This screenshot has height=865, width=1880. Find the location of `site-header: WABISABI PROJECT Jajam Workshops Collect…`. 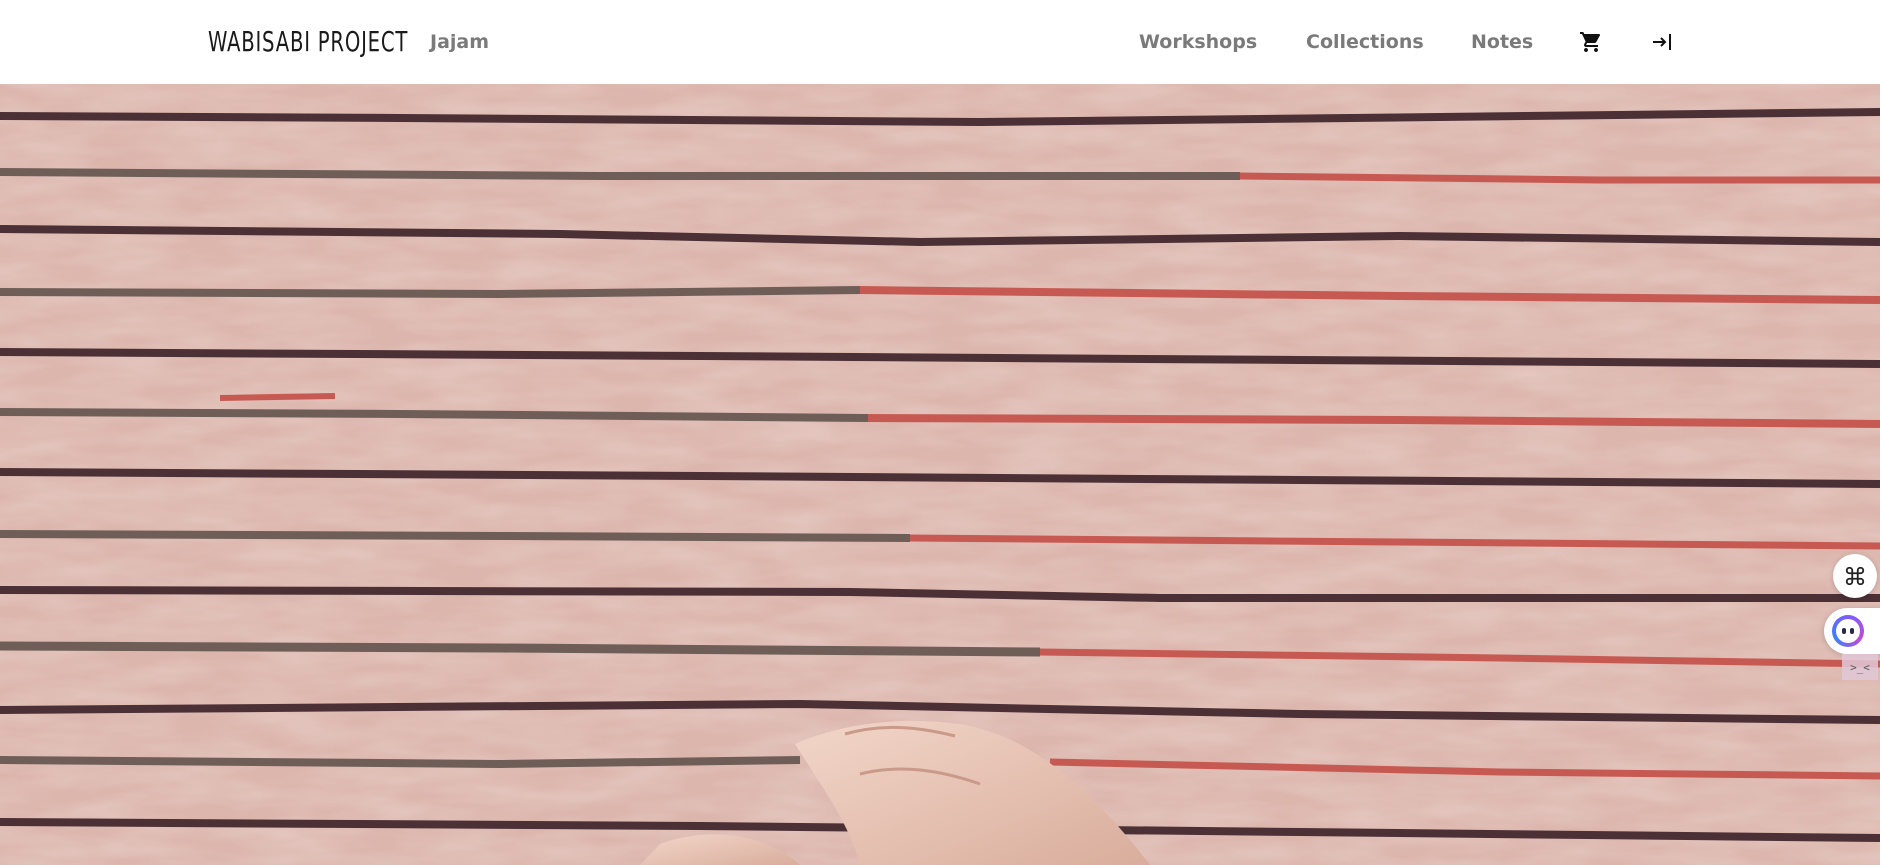

site-header: WABISABI PROJECT Jajam Workshops Collect… is located at coordinates (940, 42).